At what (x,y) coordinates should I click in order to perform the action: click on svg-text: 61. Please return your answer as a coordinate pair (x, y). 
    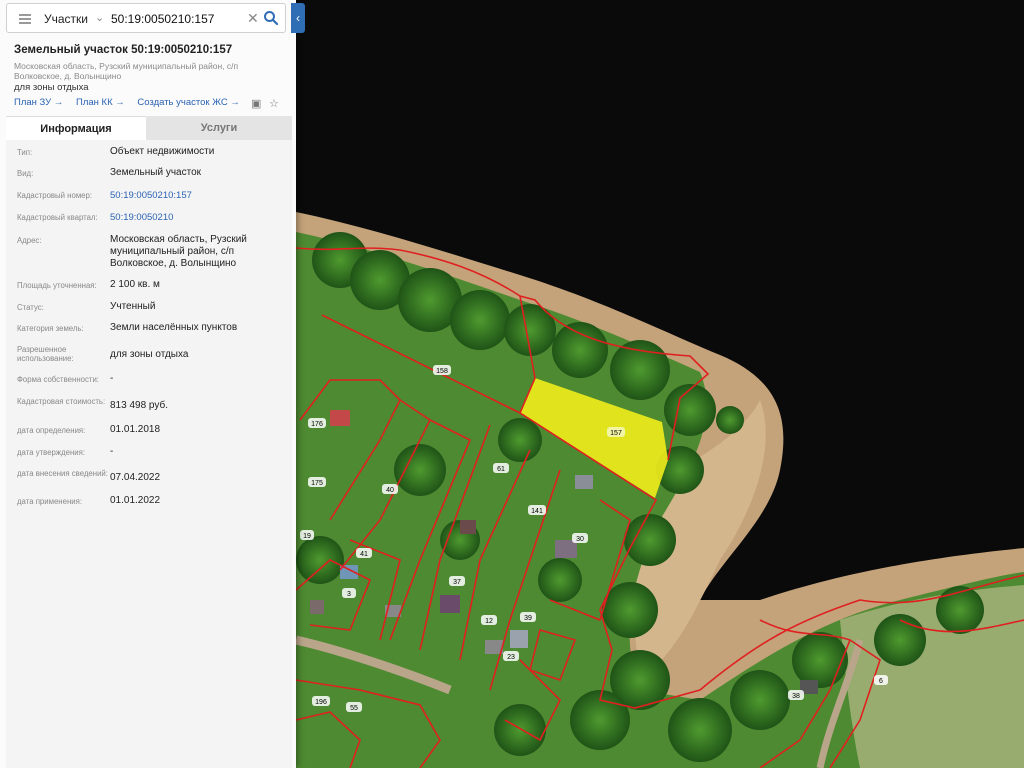
    Looking at the image, I should click on (501, 469).